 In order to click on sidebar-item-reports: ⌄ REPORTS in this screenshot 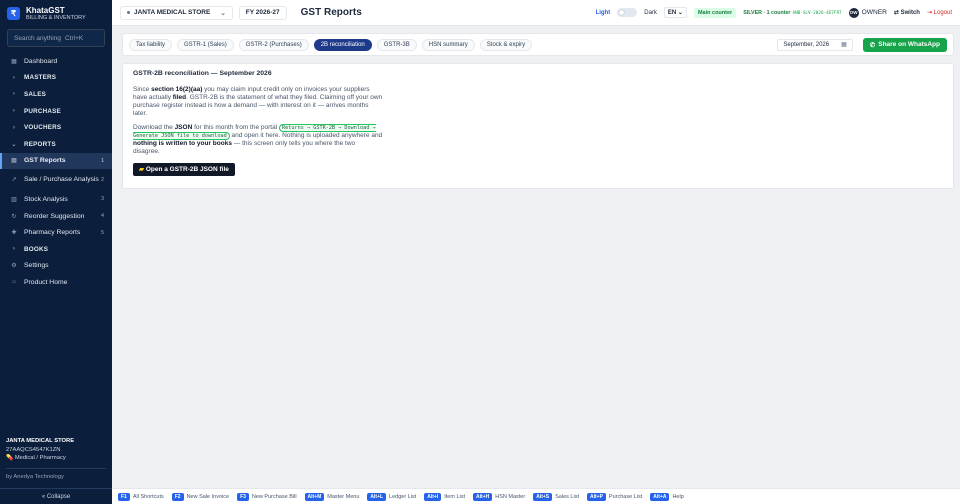, I will do `click(56, 144)`.